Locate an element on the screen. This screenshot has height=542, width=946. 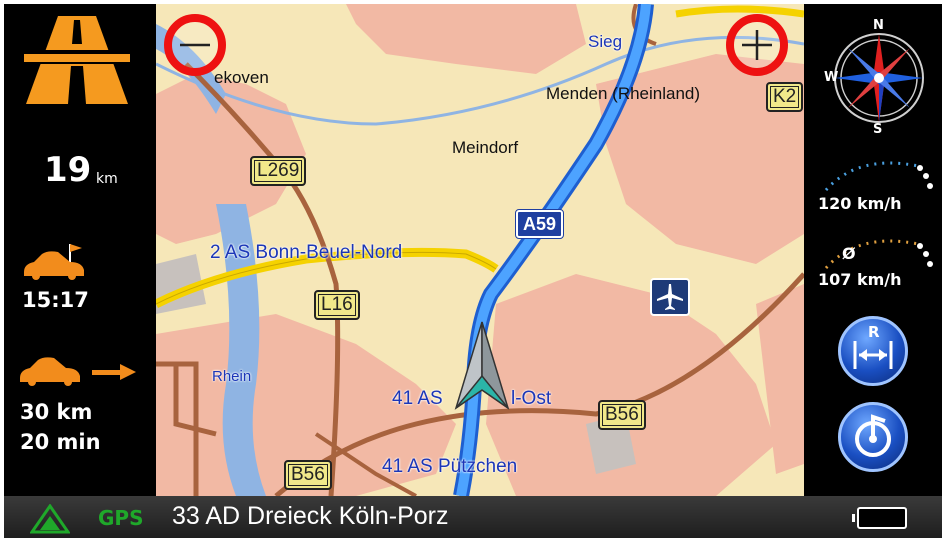
map-label-exit-41-suffix: l-Ost is located at coordinates (531, 398).